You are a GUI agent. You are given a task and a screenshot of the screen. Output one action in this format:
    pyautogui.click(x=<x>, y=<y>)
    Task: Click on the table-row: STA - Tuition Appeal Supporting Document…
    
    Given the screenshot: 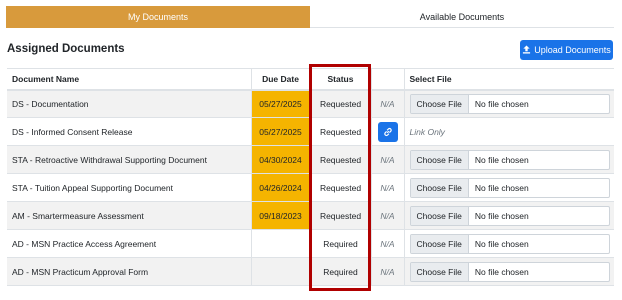 What is the action you would take?
    pyautogui.click(x=310, y=187)
    